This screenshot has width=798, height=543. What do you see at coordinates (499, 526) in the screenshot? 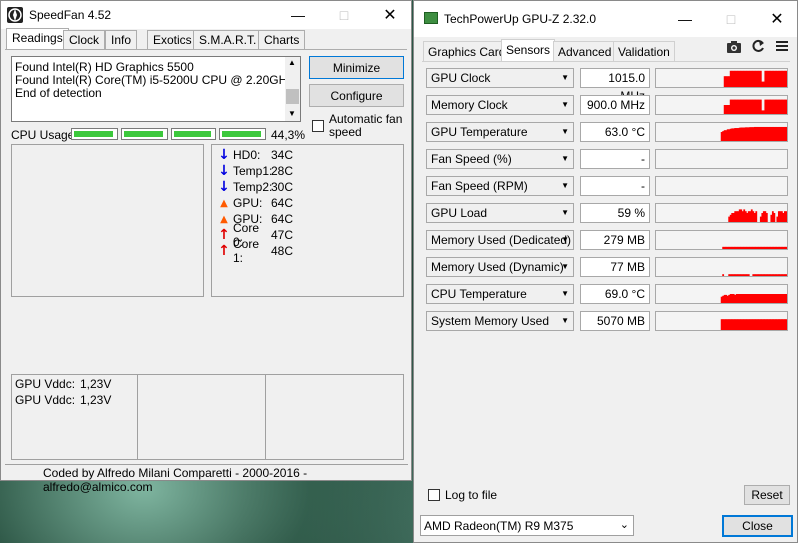
I see `device-select-value: AMD Radeon(TM) R9 M375` at bounding box center [499, 526].